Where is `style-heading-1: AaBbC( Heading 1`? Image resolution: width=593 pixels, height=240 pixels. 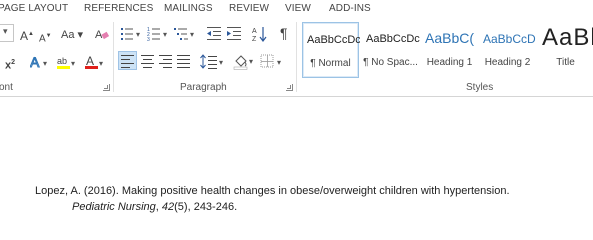 style-heading-1: AaBbC( Heading 1 is located at coordinates (449, 50).